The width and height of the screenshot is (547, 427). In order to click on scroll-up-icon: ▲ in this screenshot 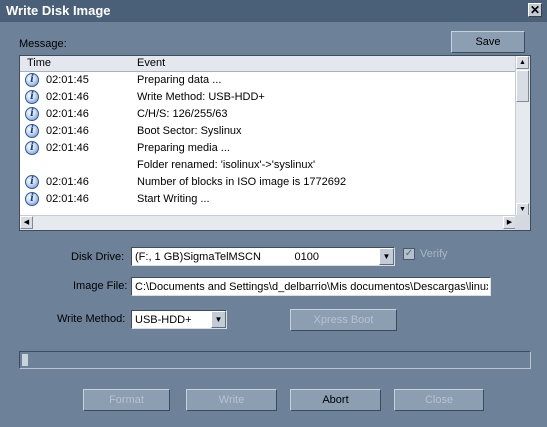, I will do `click(522, 62)`.